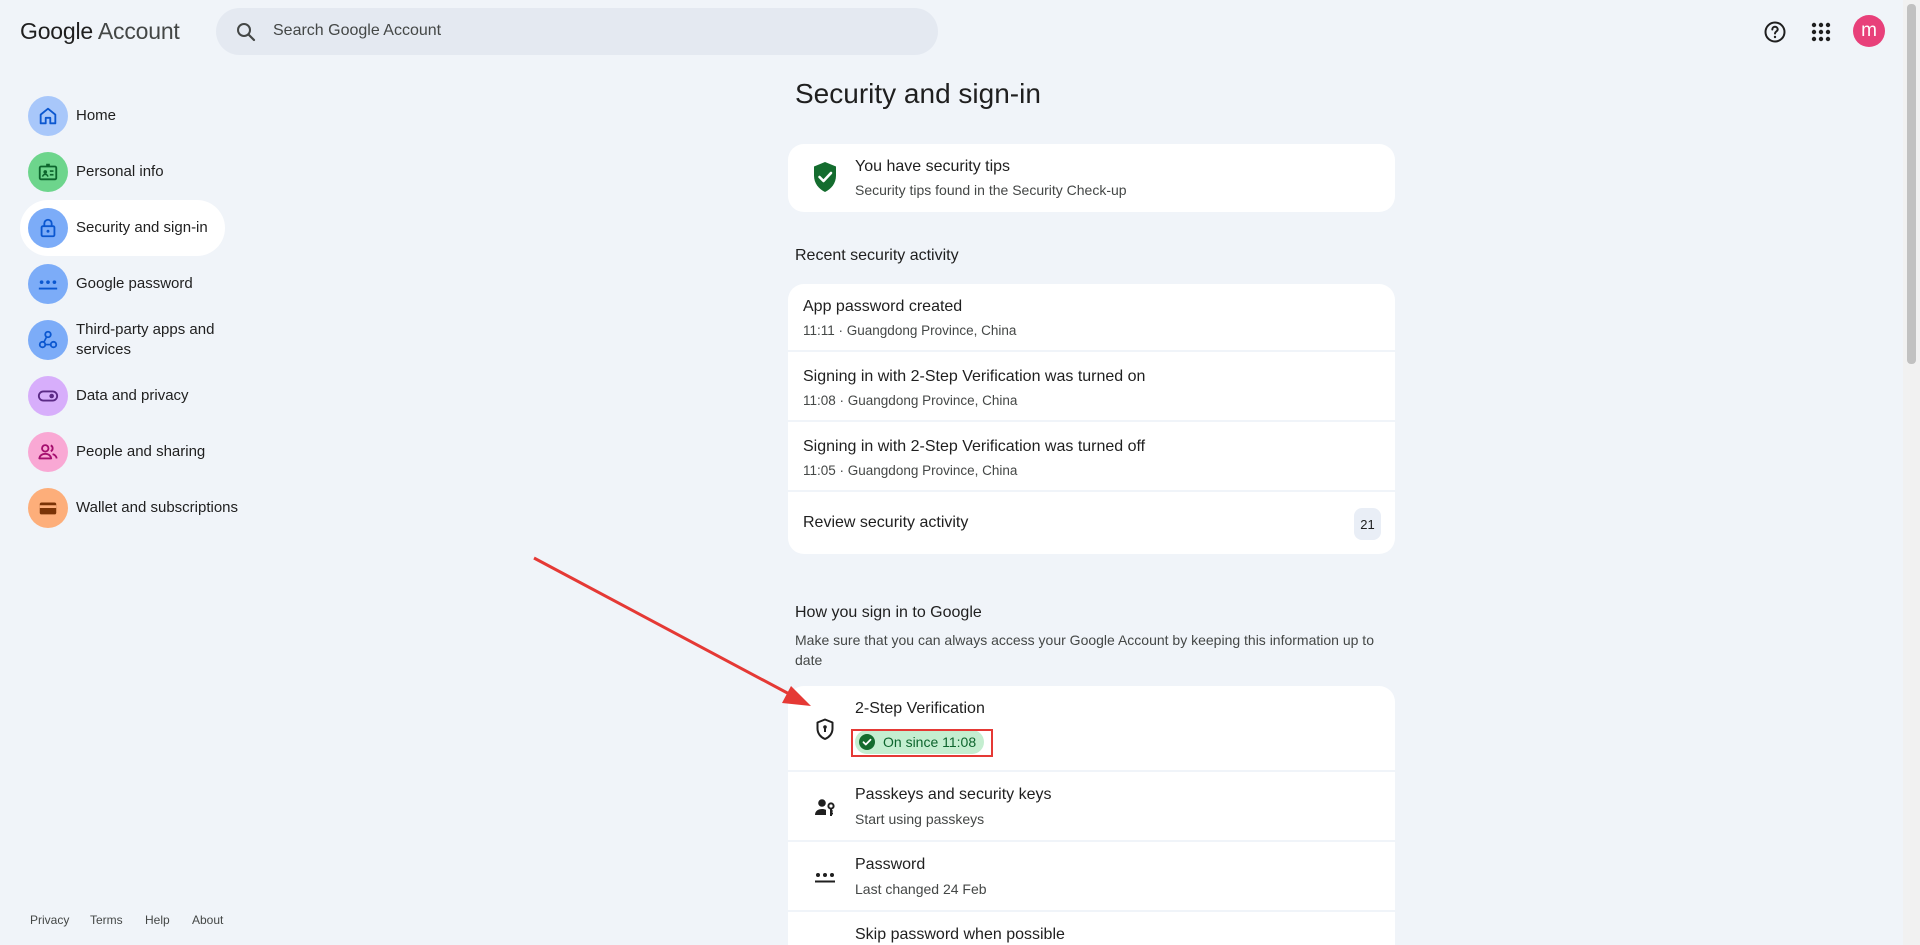  I want to click on review-security-activity-label: Review security activity, so click(886, 522).